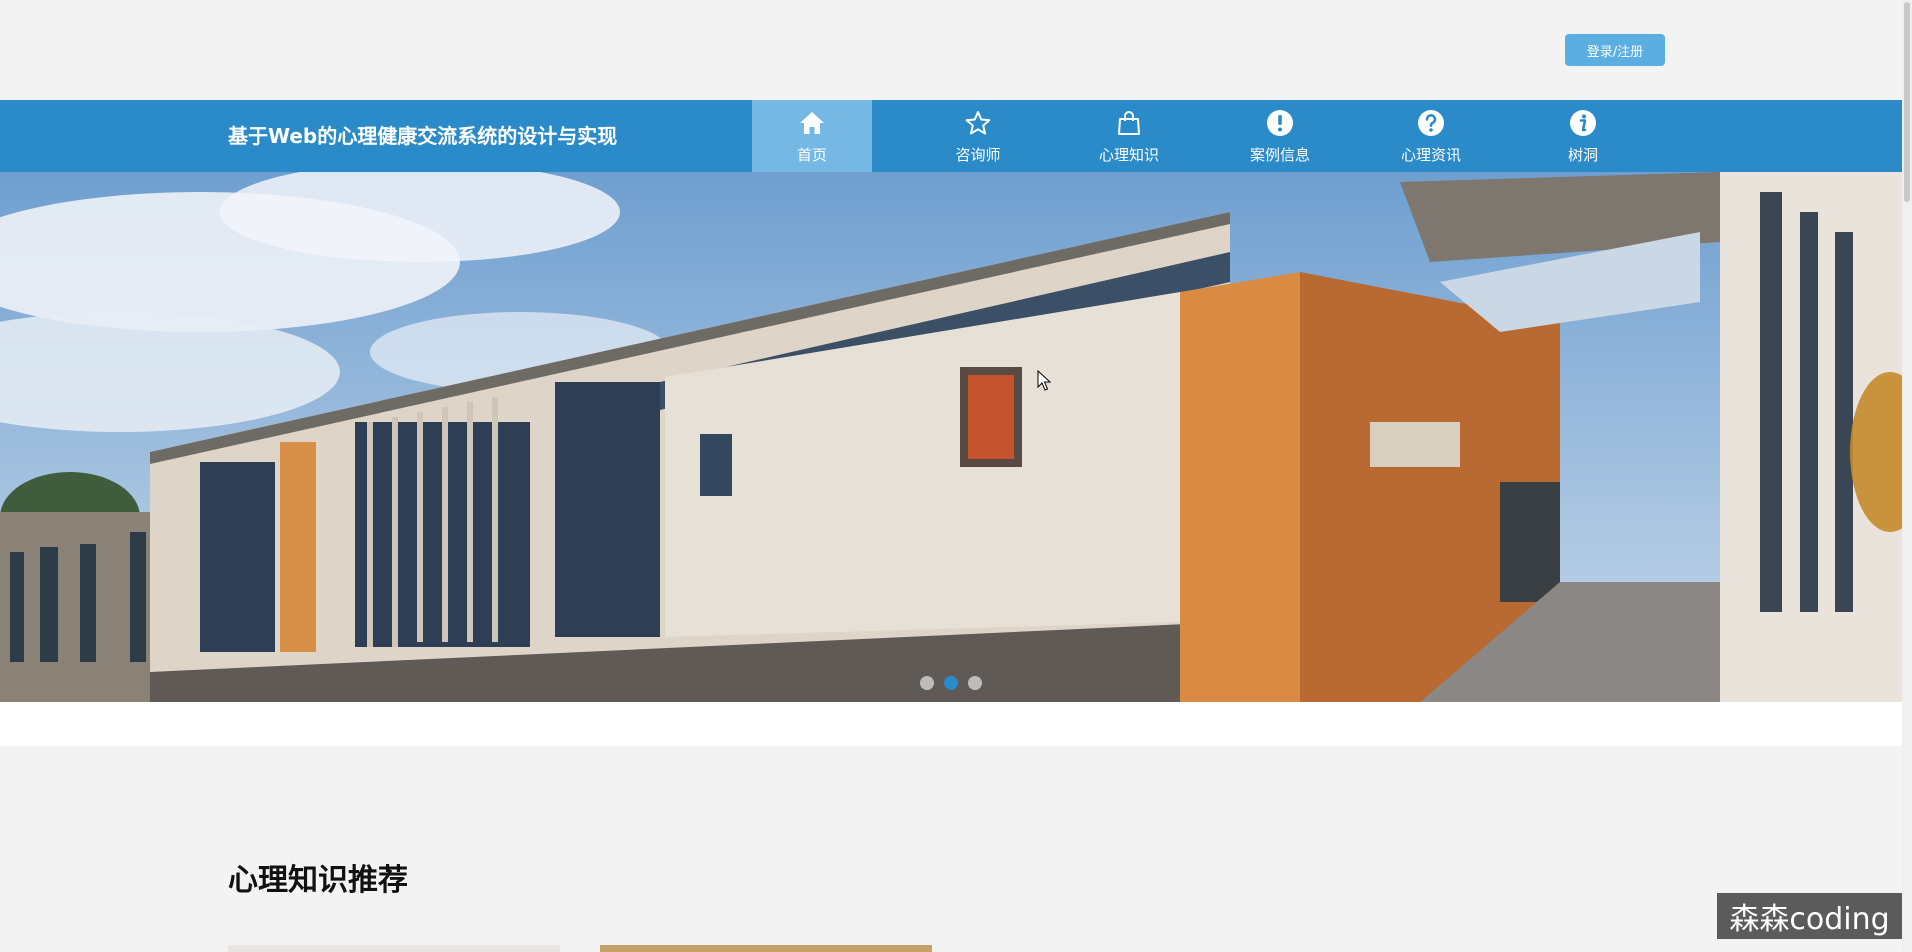  I want to click on mouse-cursor-icon, so click(1044, 380).